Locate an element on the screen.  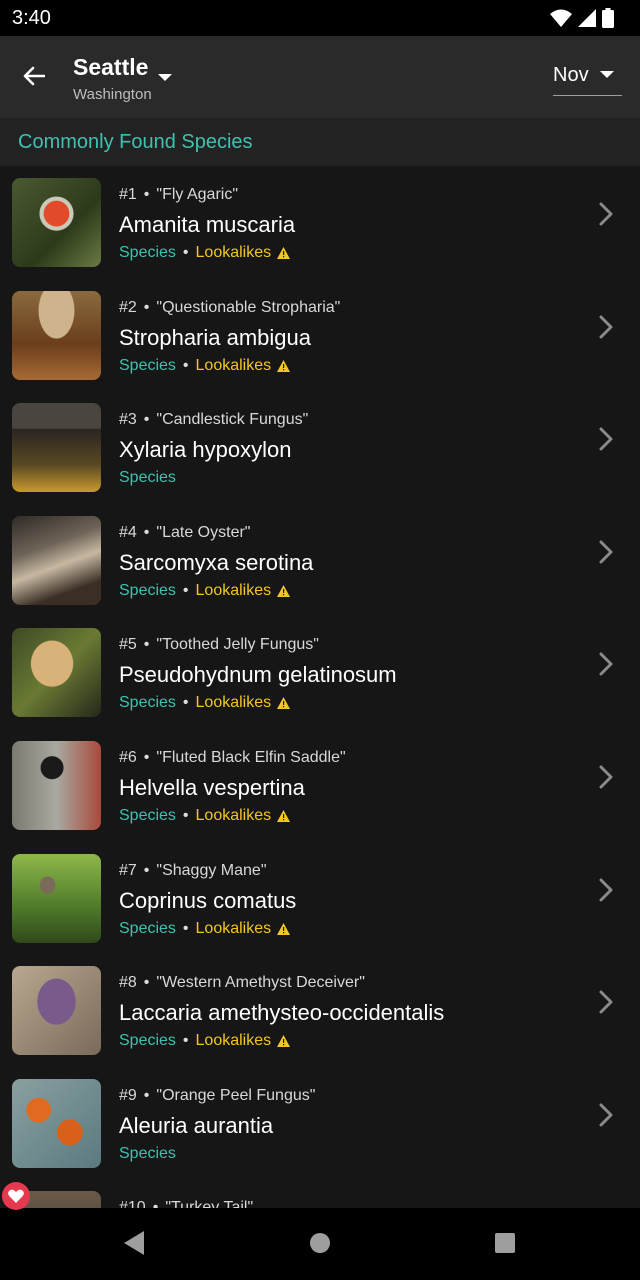
species-links: Species is located at coordinates (147, 1154).